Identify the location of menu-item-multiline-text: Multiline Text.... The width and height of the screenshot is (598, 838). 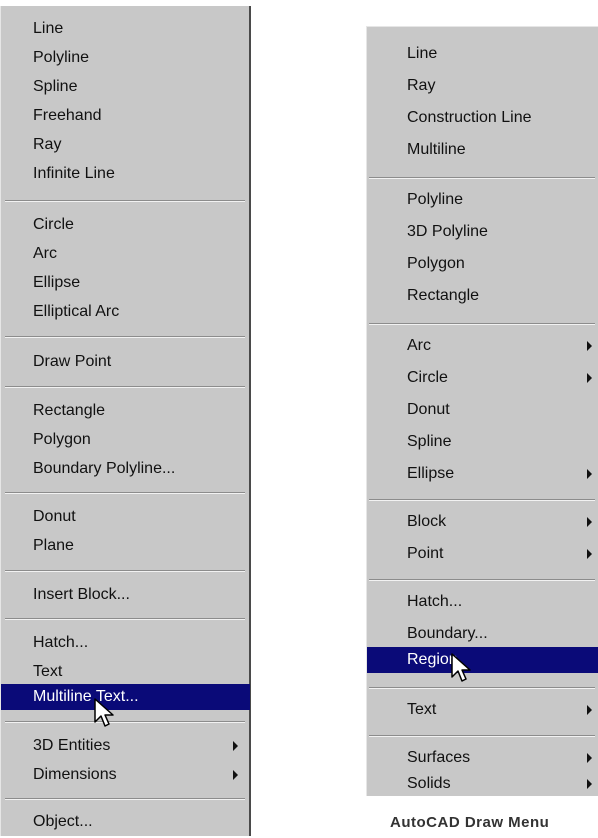
(125, 697).